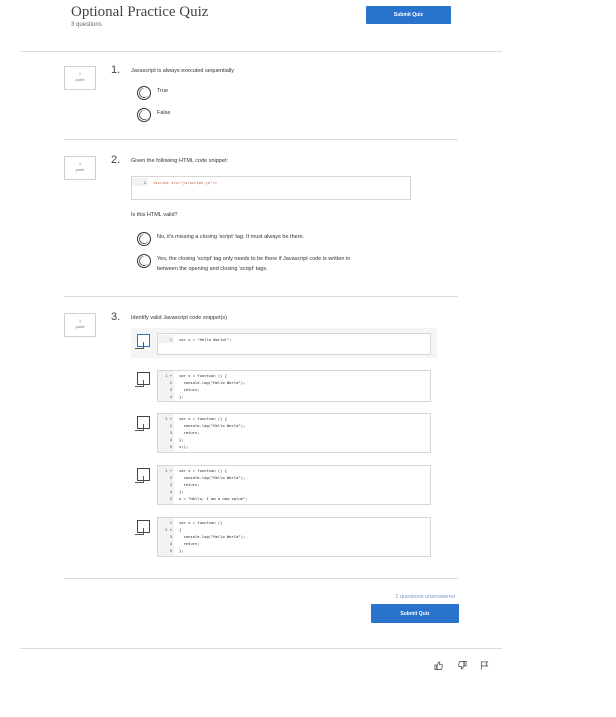 Image resolution: width=616 pixels, height=717 pixels. What do you see at coordinates (181, 439) in the screenshot?
I see `q3-snippet-3-line-4: };` at bounding box center [181, 439].